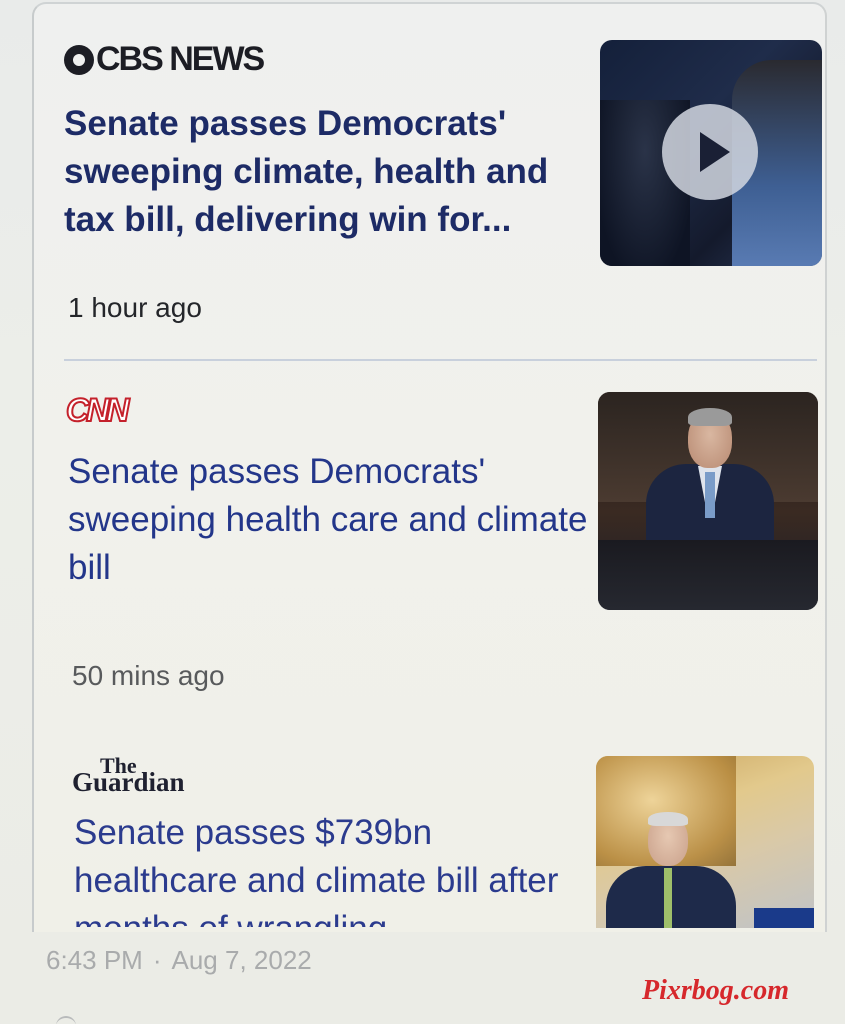 The height and width of the screenshot is (1024, 845). I want to click on story-time: 1 hour ago, so click(135, 307).